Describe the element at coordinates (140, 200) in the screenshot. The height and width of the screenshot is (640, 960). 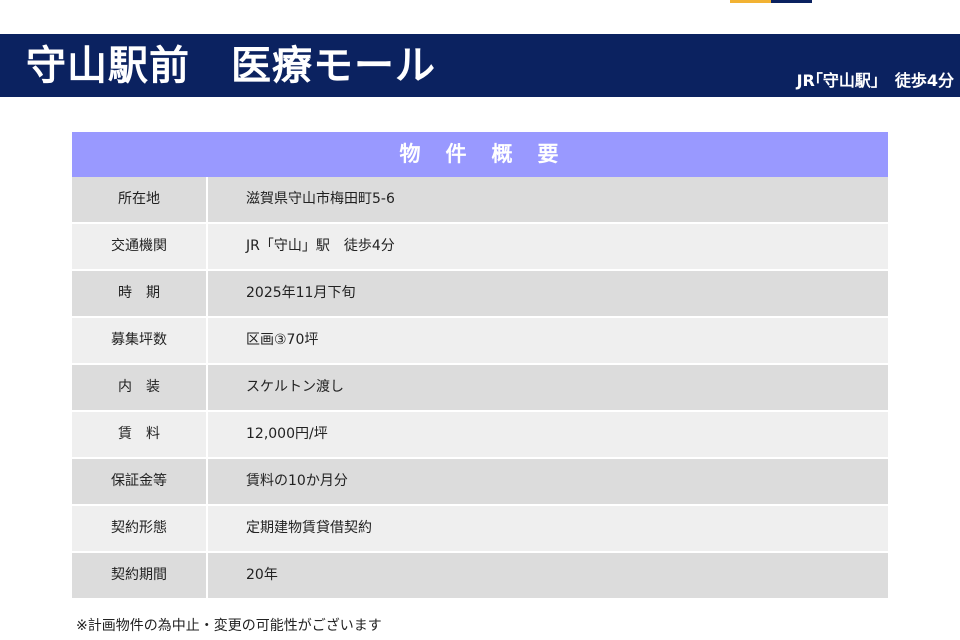
I see `row-label-location: 所在地` at that location.